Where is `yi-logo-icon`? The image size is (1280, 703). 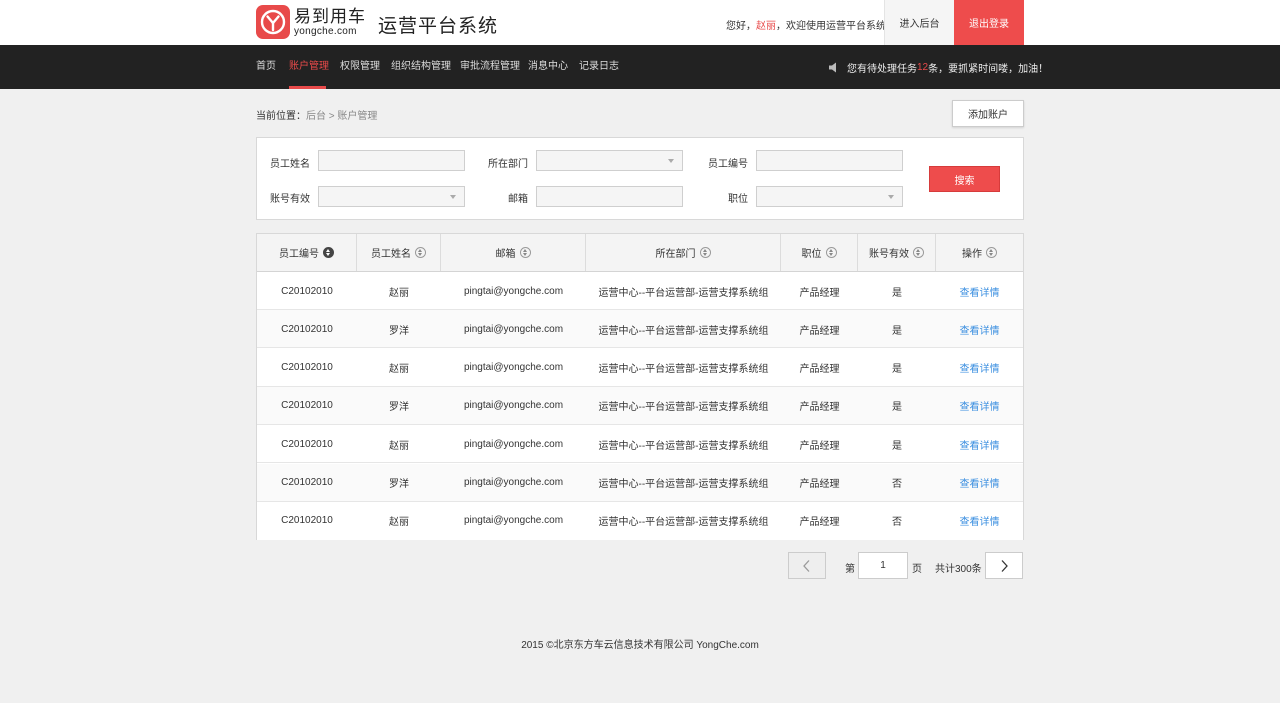
yi-logo-icon is located at coordinates (273, 22).